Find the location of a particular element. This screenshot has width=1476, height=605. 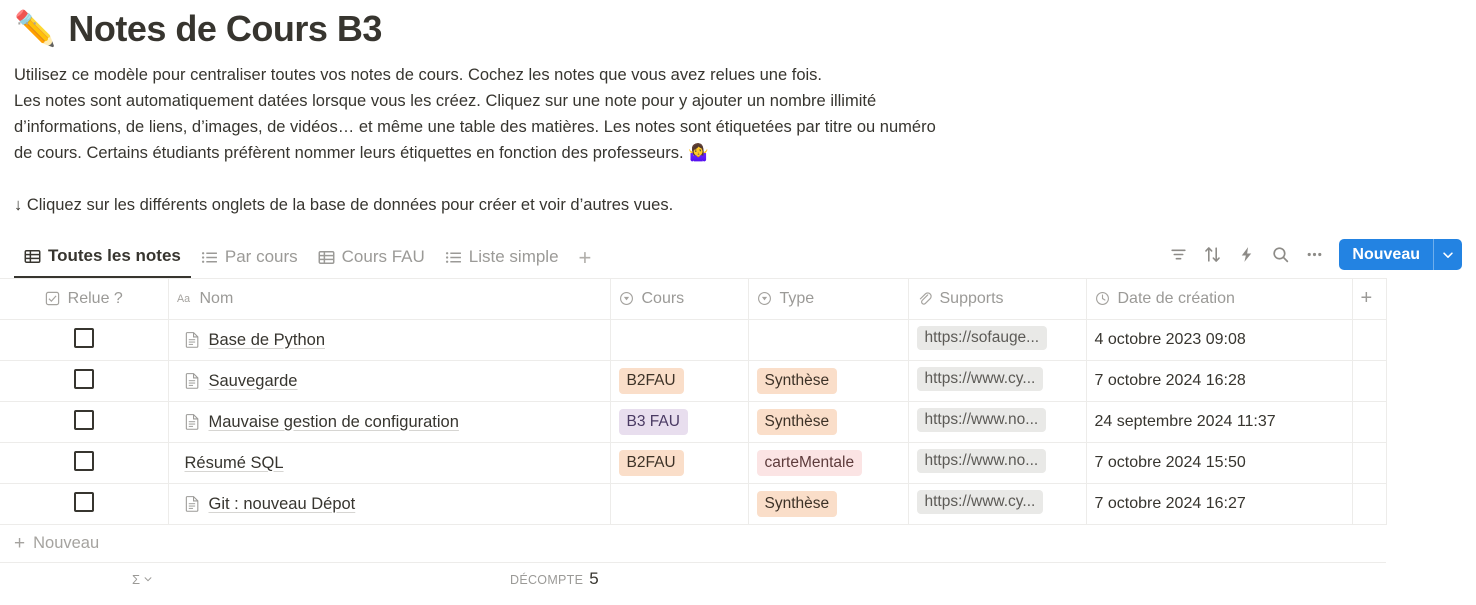

list-icon is located at coordinates (209, 257).